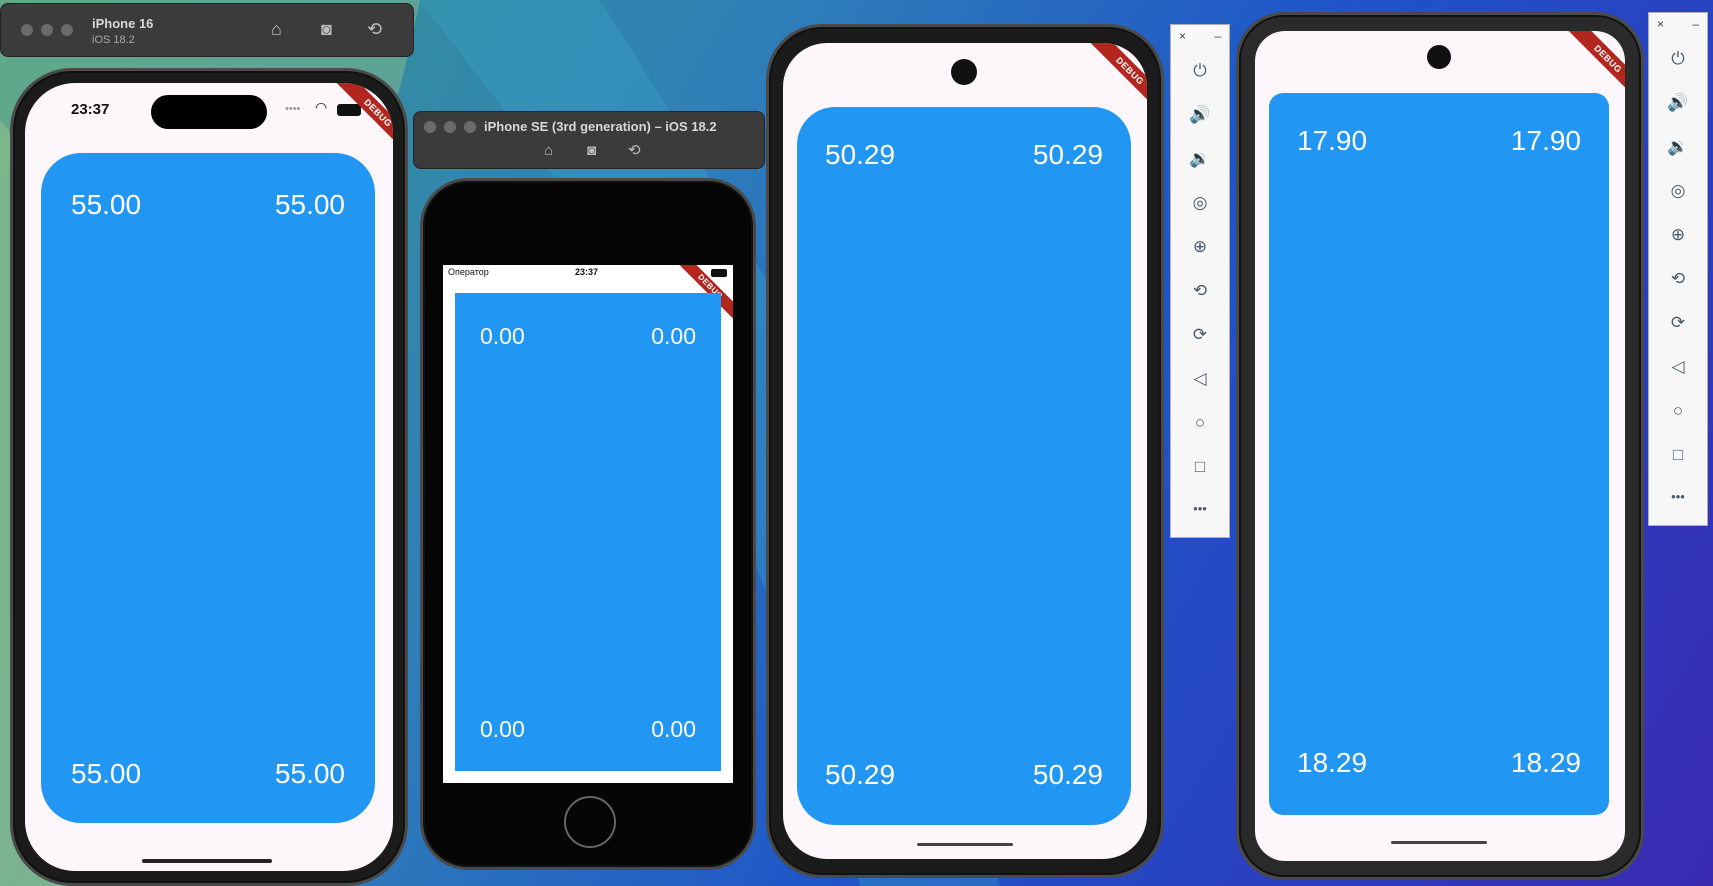 Image resolution: width=1713 pixels, height=886 pixels. What do you see at coordinates (1545, 140) in the screenshot?
I see `value-top-right: 17.90` at bounding box center [1545, 140].